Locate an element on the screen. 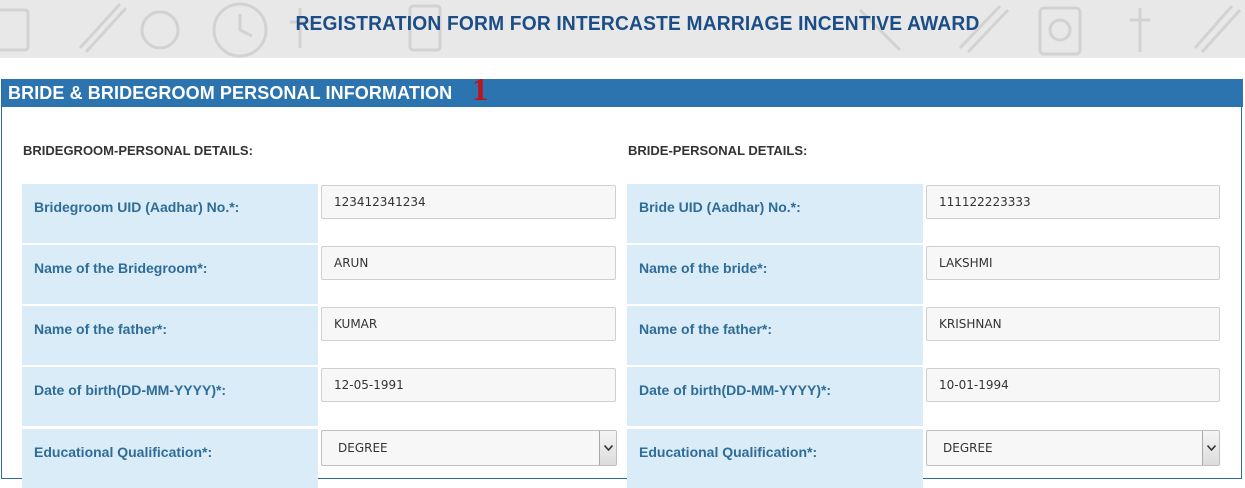 The image size is (1245, 488). bride-father-label: Name of the father*: is located at coordinates (705, 329).